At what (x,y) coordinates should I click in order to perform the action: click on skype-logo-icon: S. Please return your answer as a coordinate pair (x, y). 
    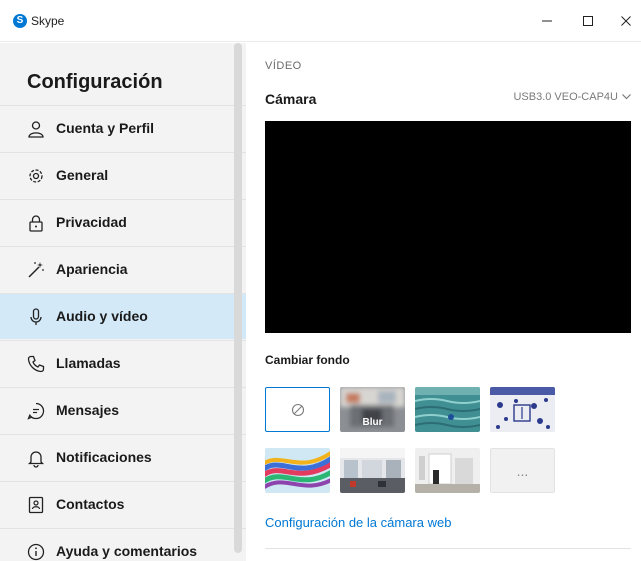
    Looking at the image, I should click on (20, 21).